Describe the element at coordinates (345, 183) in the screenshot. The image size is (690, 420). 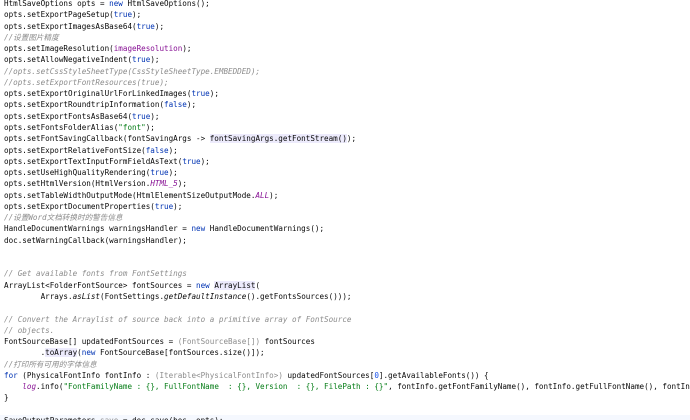
I see `code-line: opts.setHtmlVersion(HtmlVersion.HTML_5);` at that location.